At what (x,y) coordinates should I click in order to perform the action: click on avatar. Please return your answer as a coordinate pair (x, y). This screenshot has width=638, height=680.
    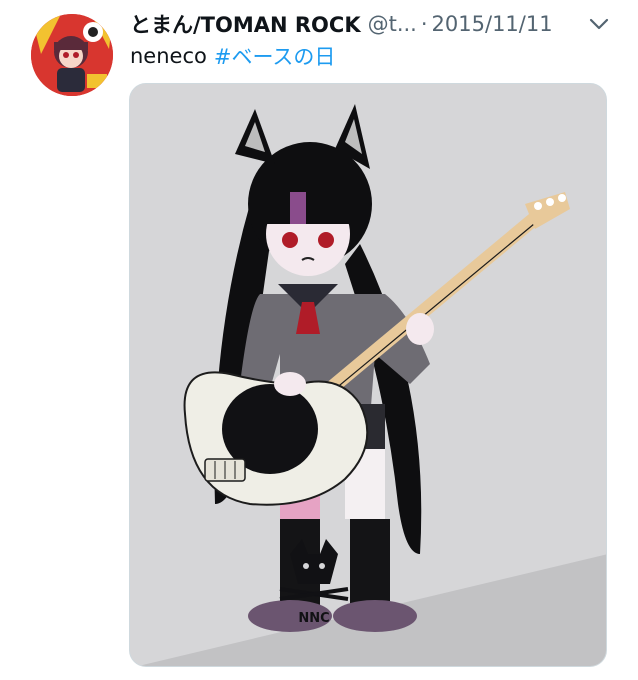
    Looking at the image, I should click on (72, 55).